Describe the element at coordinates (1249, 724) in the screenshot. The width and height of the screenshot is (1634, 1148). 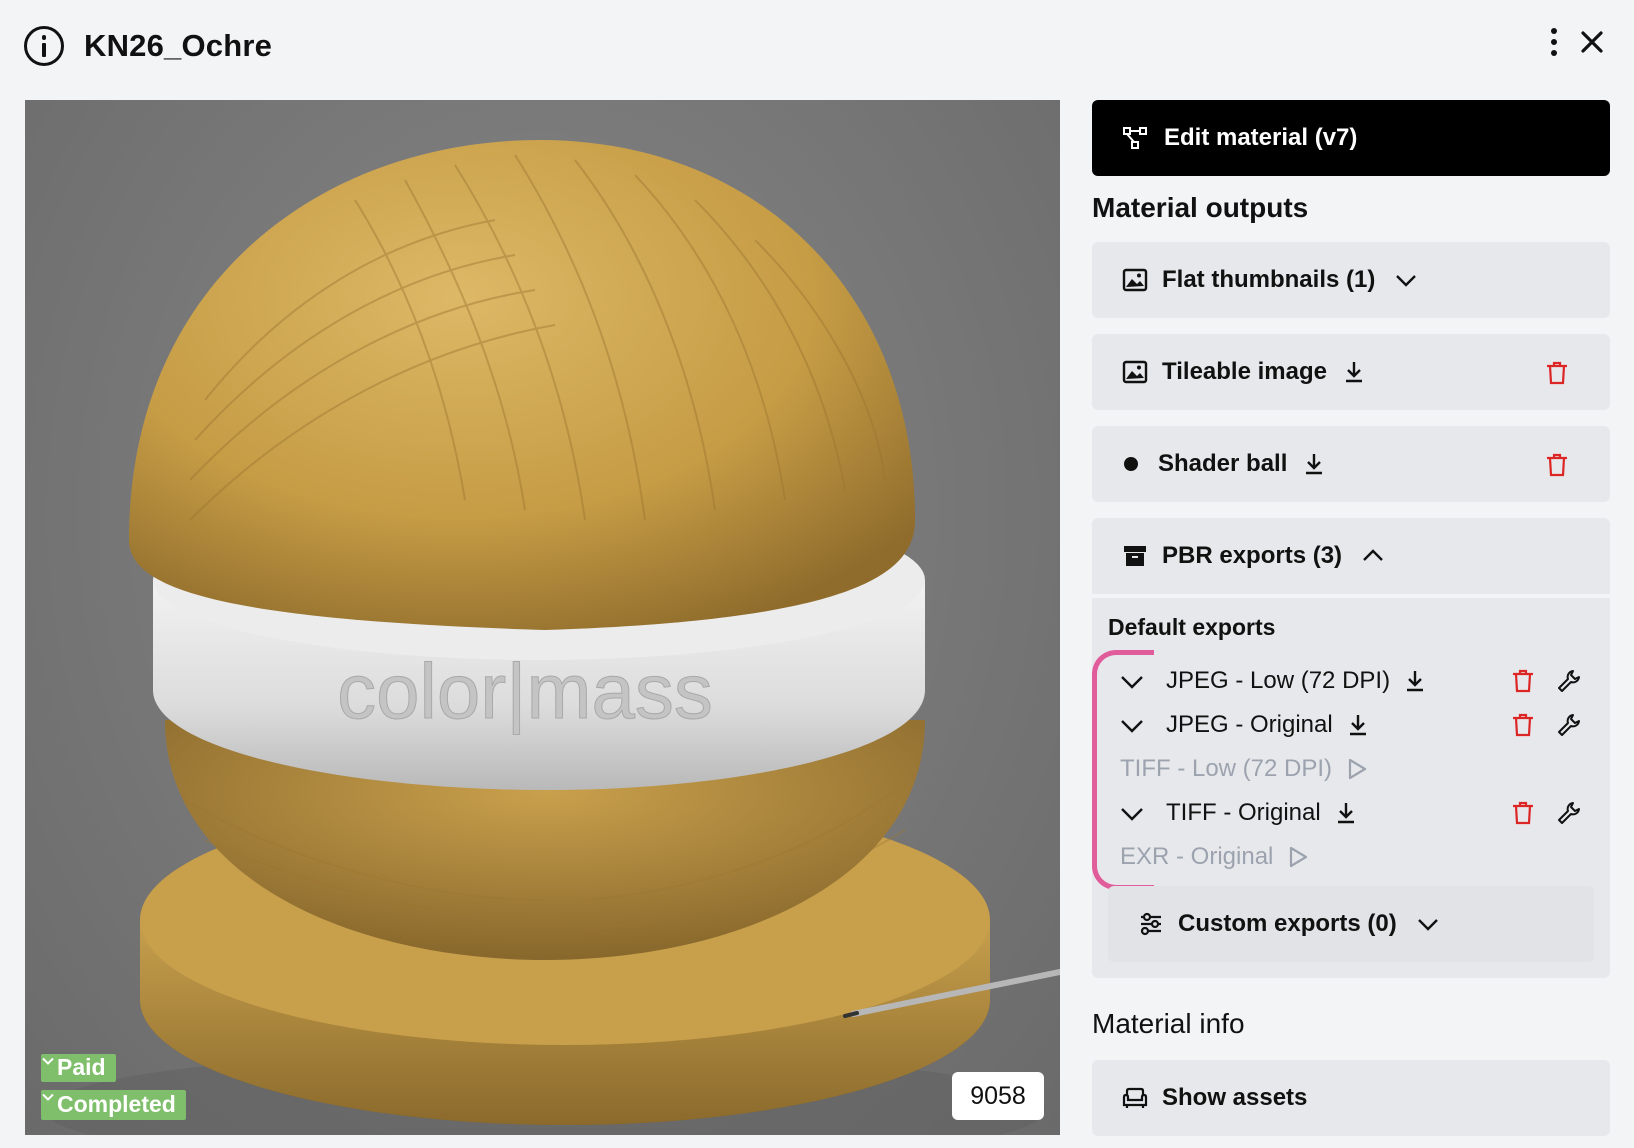
I see `export-label: JPEG - Original` at that location.